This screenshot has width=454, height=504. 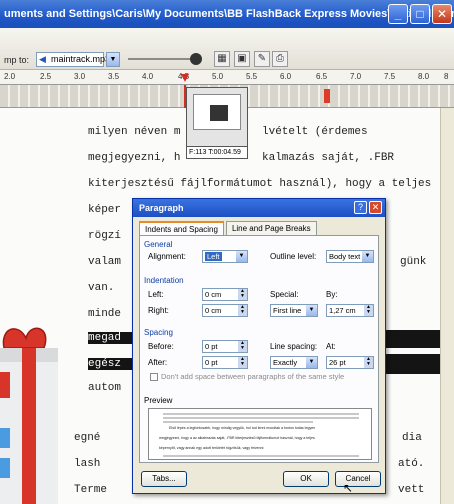 I want to click on player-toolbar: mp to: ◀ maintrack.mp3 ▼ ▦ ▣ ✎ ⎙, so click(x=227, y=49).